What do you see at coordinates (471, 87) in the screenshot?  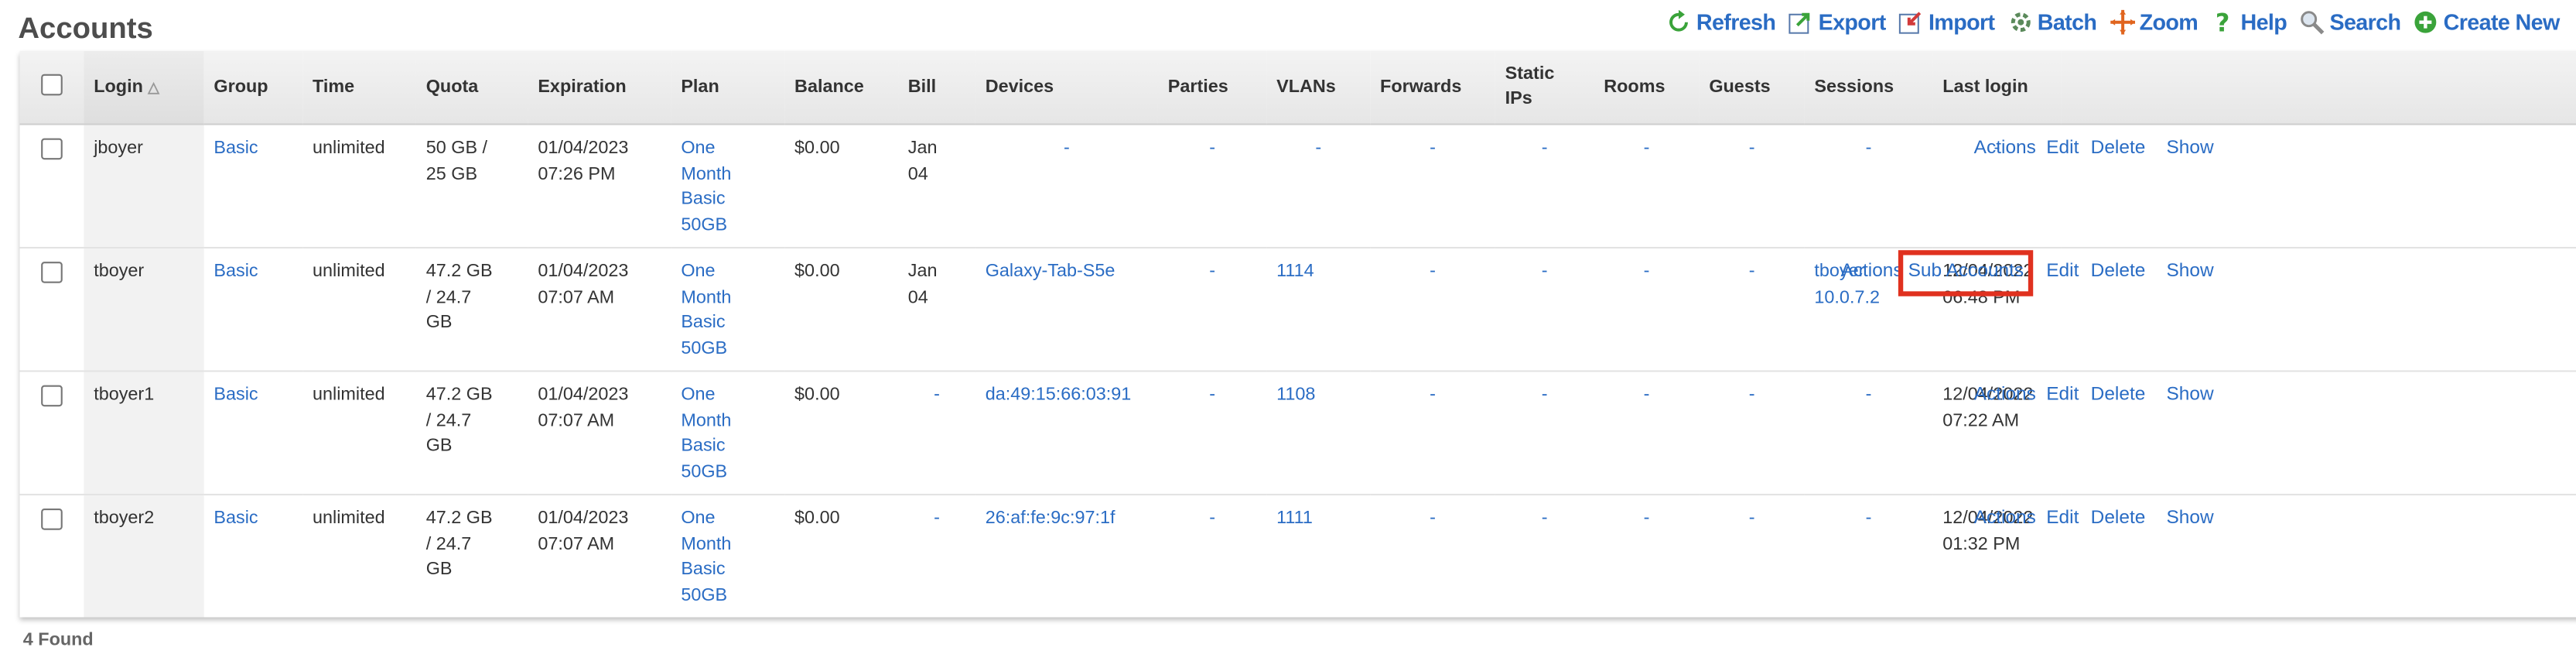 I see `column-header-quota: Quota` at bounding box center [471, 87].